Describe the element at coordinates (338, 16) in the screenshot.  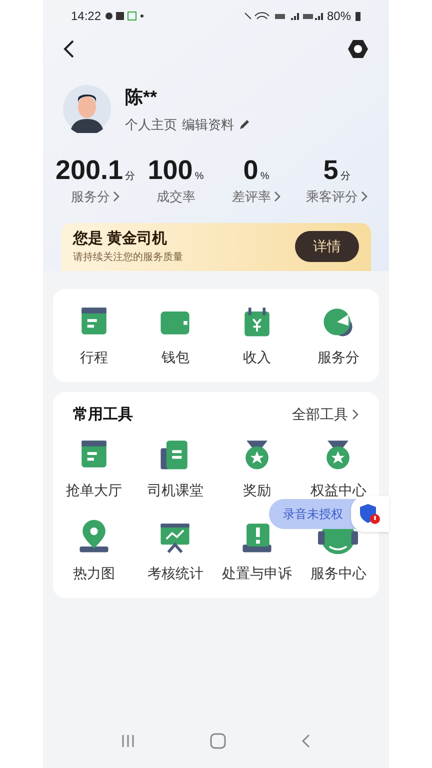
I see `battery-percent: 80%` at that location.